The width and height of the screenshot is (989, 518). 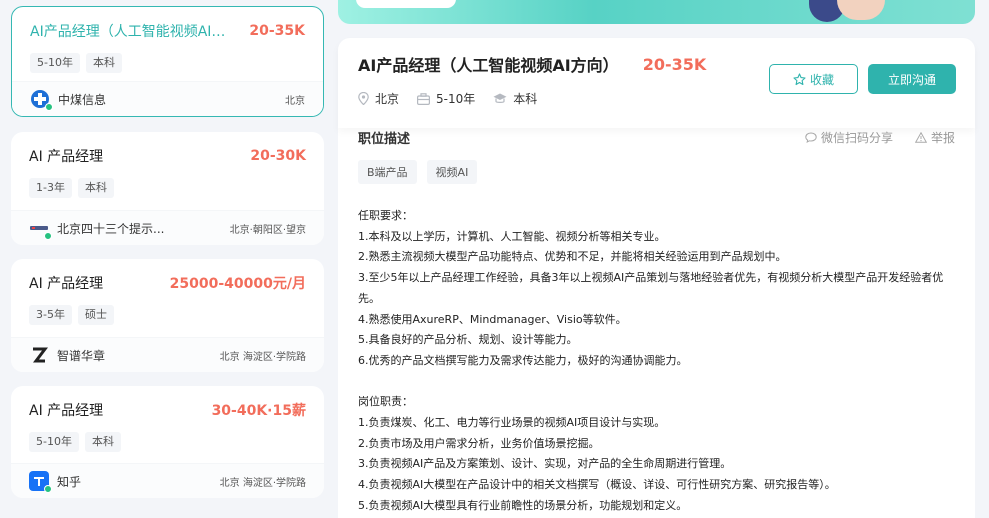 What do you see at coordinates (167, 480) in the screenshot?
I see `company-row: 知乎 北京 海淀区·学院路` at bounding box center [167, 480].